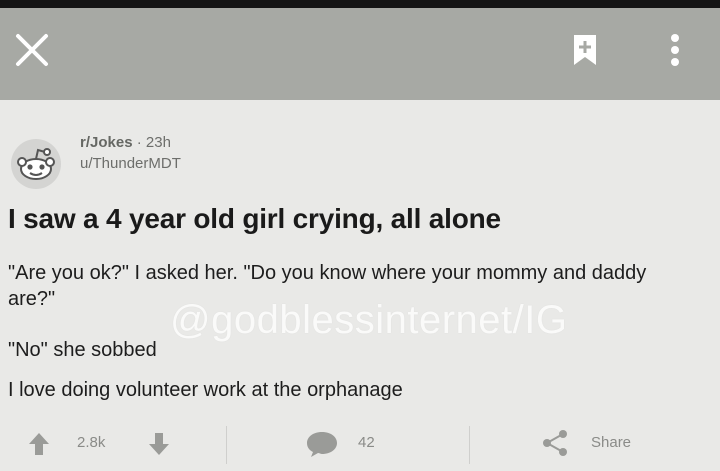 The height and width of the screenshot is (471, 720). I want to click on share-icon, so click(555, 443).